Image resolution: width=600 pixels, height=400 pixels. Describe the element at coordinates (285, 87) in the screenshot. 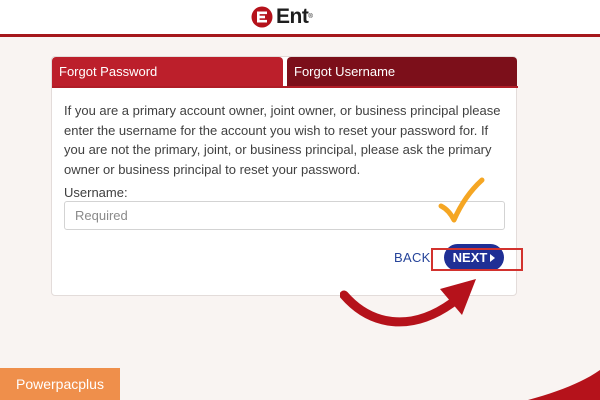

I see `tab-underline` at that location.